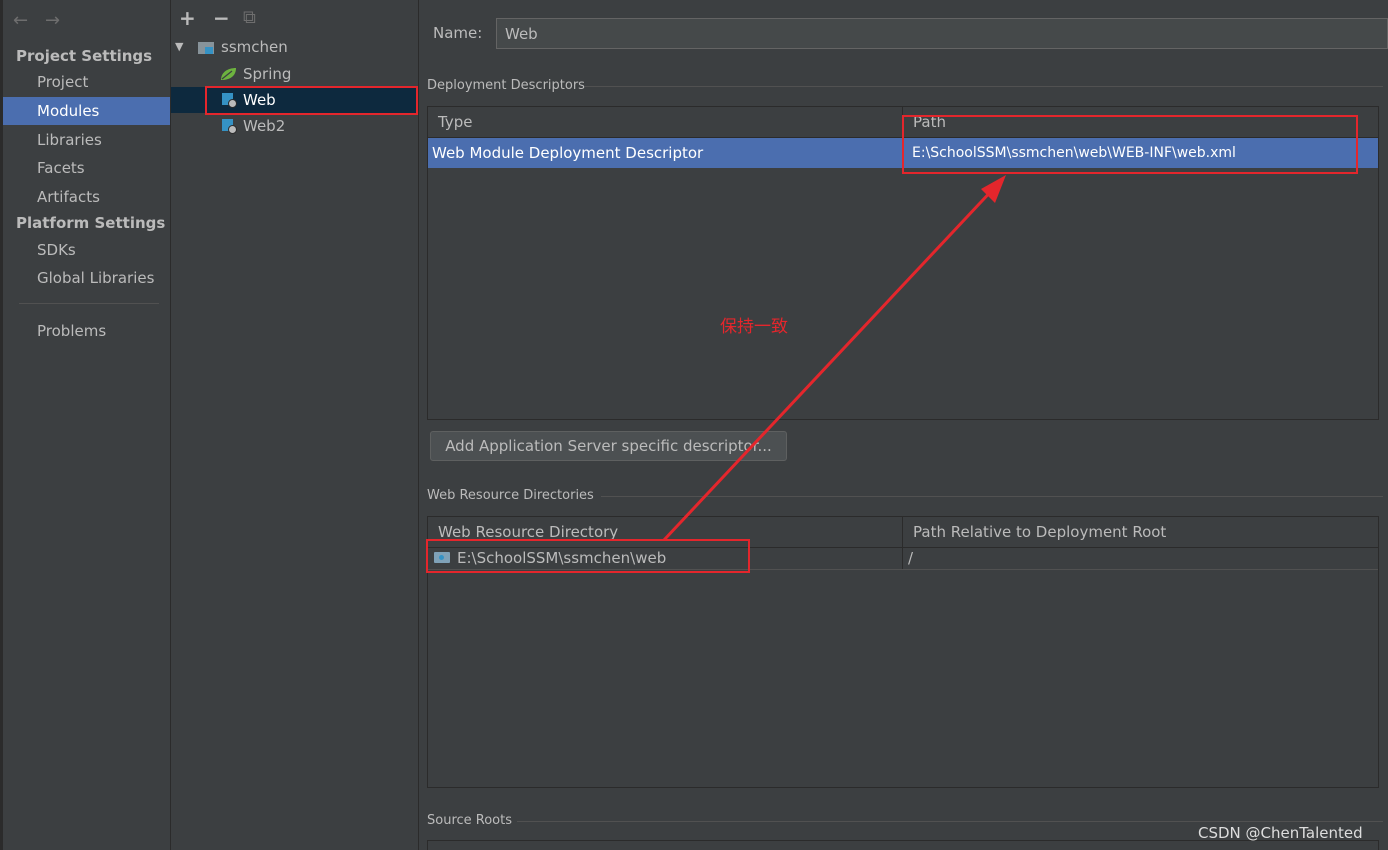  Describe the element at coordinates (834, 358) in the screenshot. I see `annotation-arrow` at that location.